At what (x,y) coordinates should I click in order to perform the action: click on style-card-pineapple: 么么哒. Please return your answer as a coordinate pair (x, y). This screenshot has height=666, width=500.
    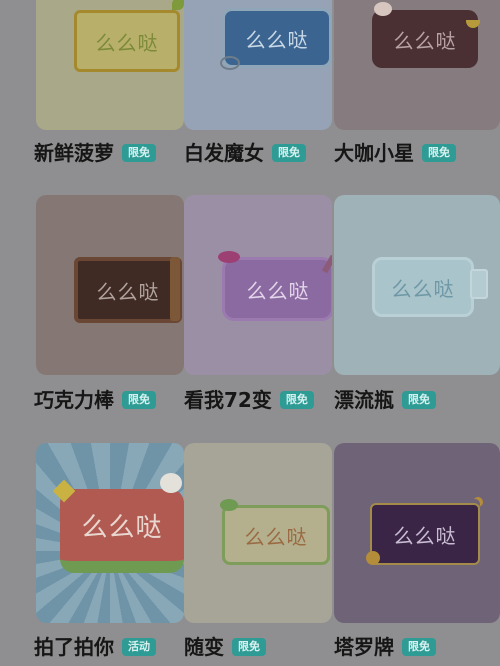
    Looking at the image, I should click on (110, 65).